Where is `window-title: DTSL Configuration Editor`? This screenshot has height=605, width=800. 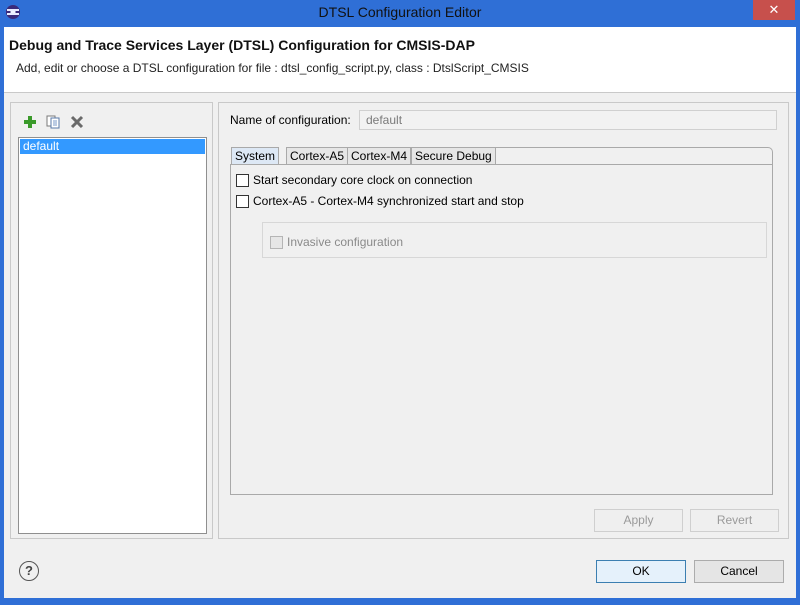
window-title: DTSL Configuration Editor is located at coordinates (400, 12).